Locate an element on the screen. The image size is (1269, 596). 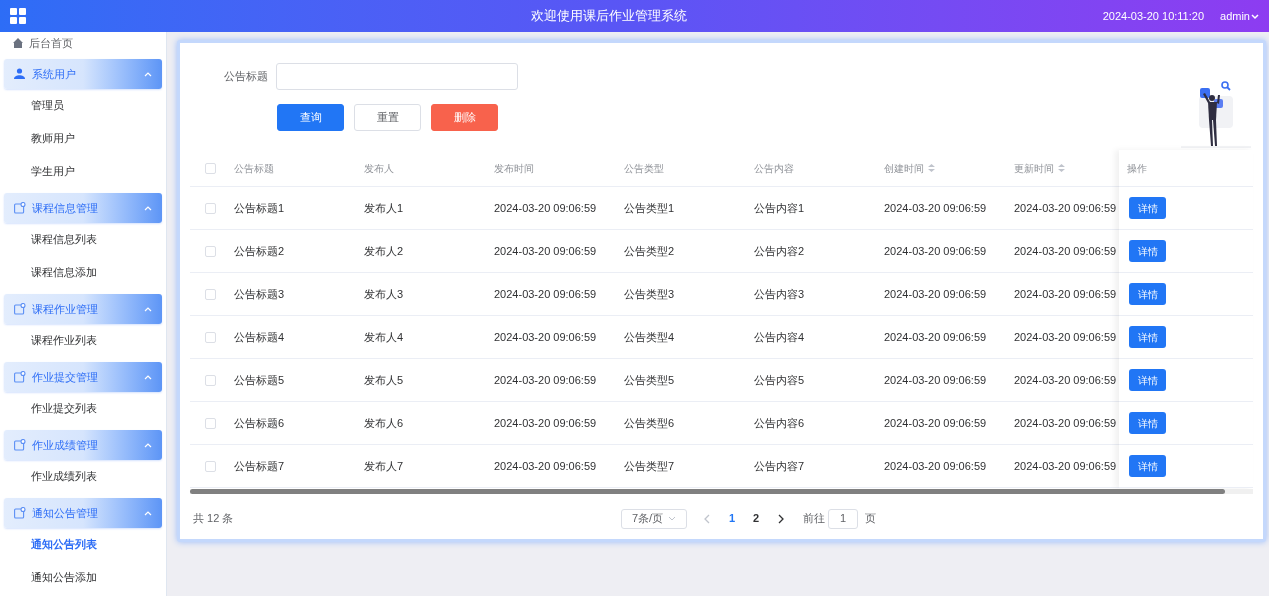
user-icon is located at coordinates (20, 74).